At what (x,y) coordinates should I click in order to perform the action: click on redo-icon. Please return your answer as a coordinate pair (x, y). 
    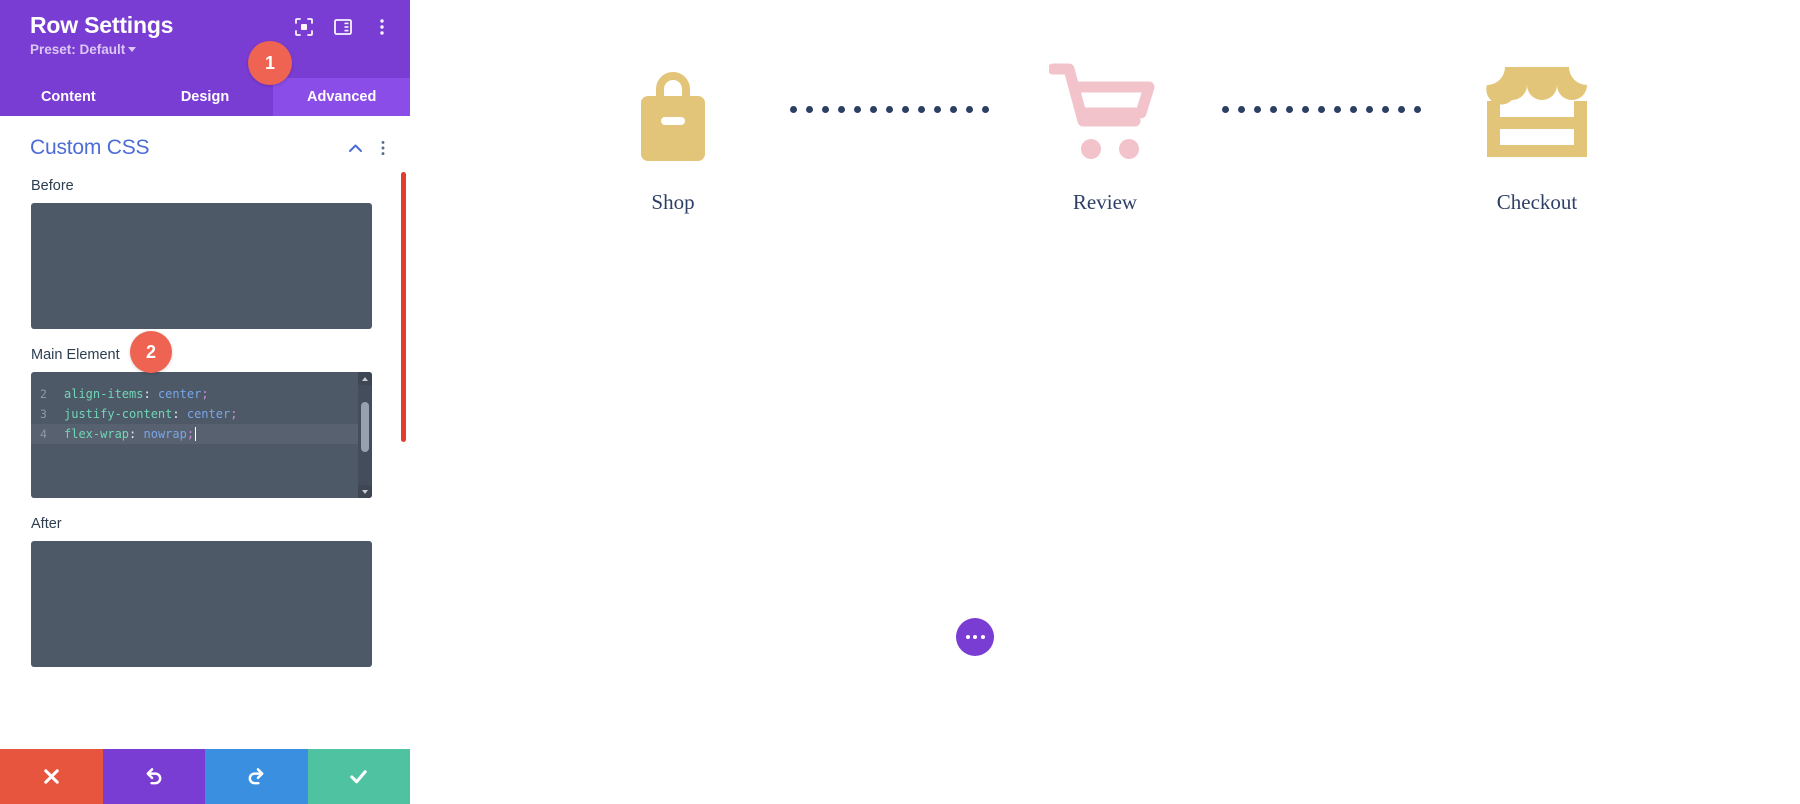
    Looking at the image, I should click on (256, 776).